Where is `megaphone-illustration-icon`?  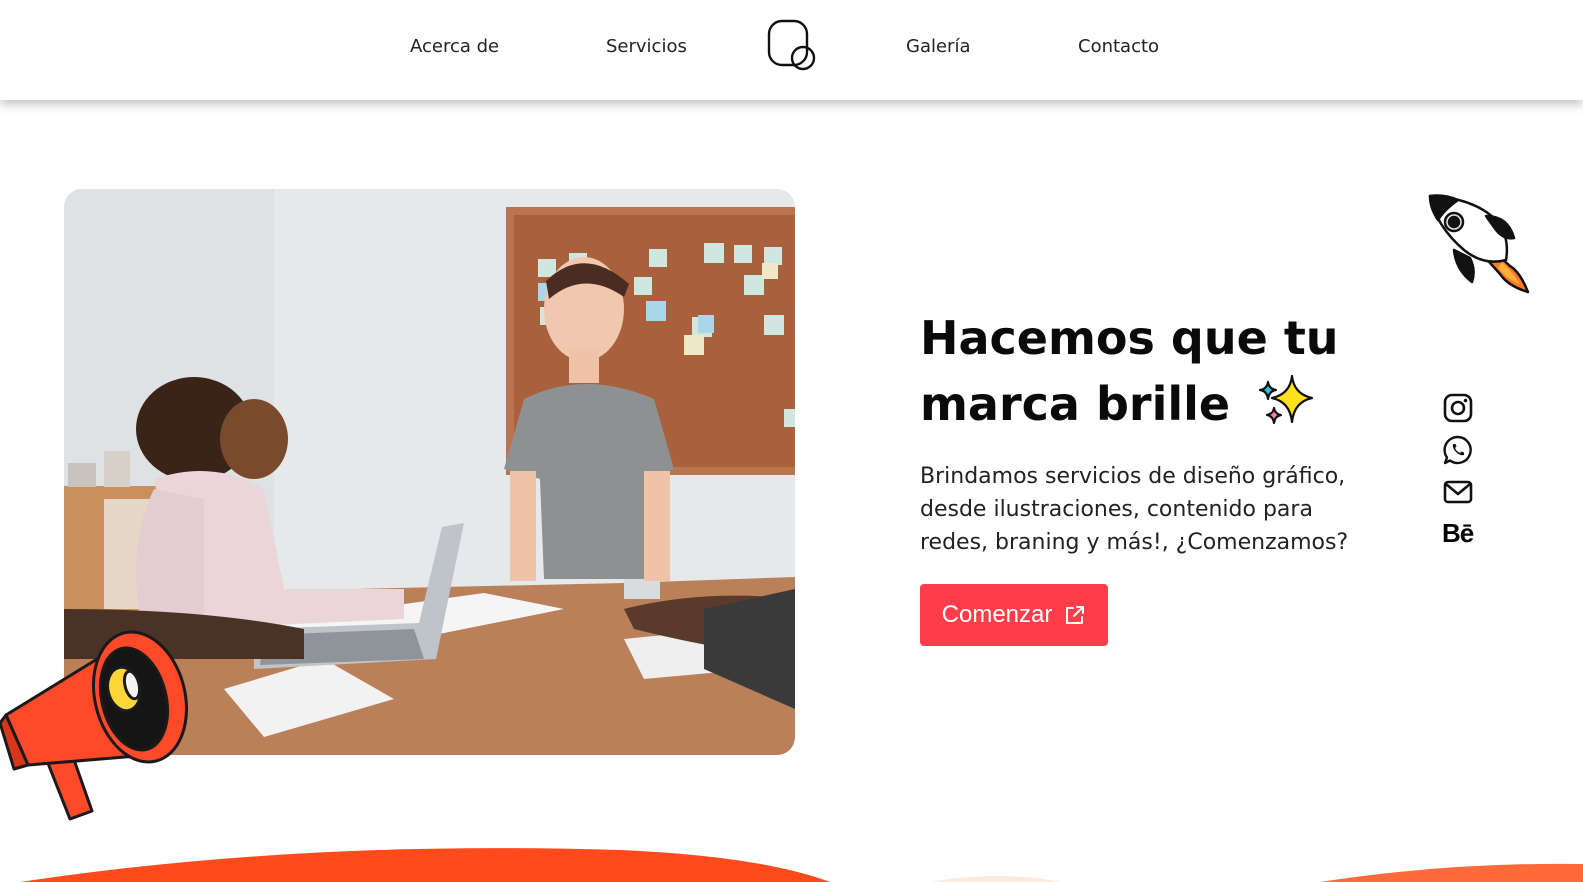 megaphone-illustration-icon is located at coordinates (94, 725).